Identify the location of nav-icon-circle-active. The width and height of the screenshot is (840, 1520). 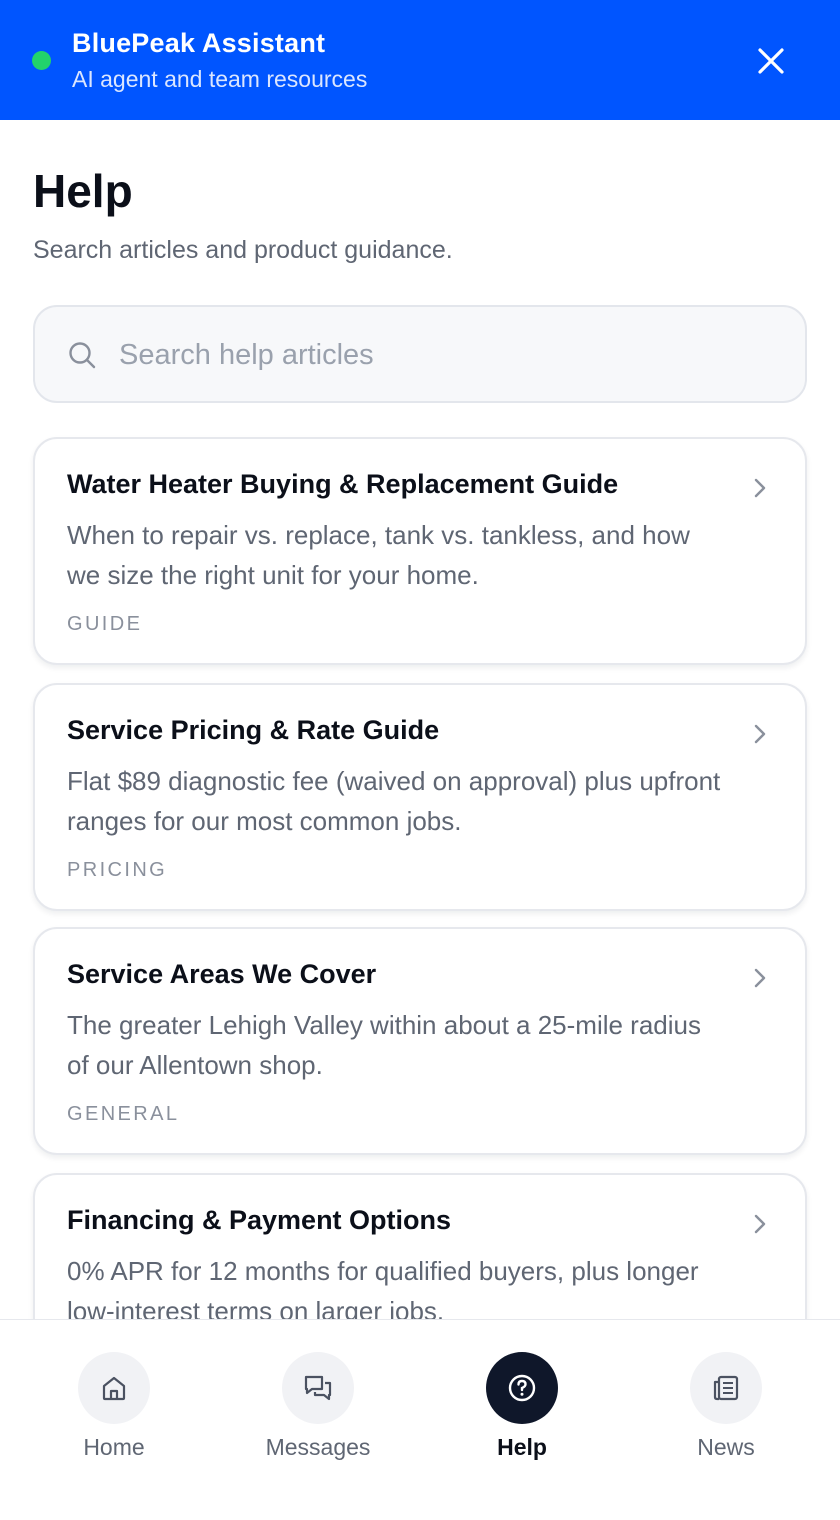
(522, 1388).